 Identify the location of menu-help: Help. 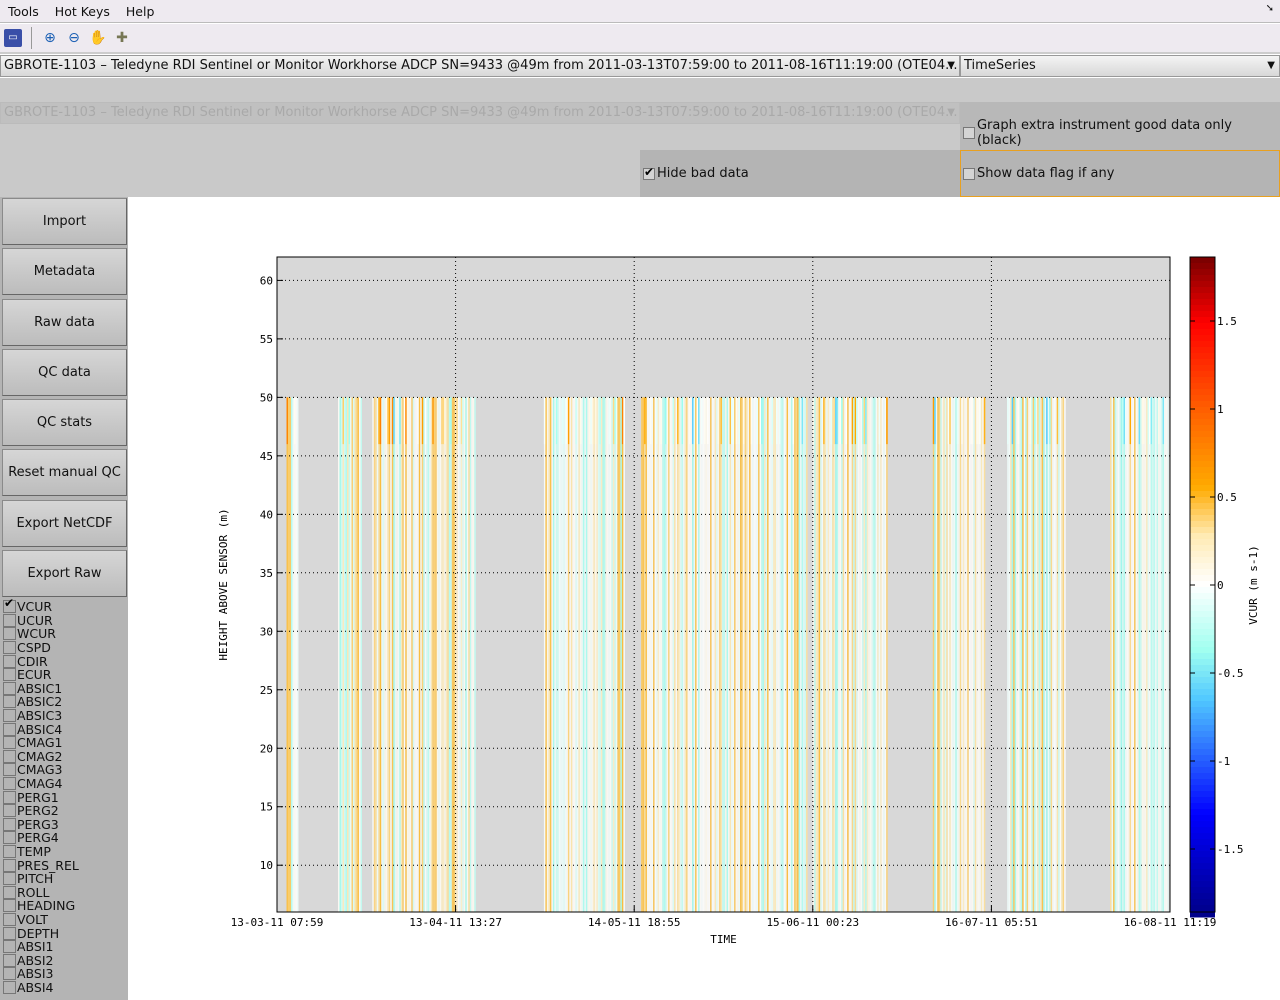
(140, 11).